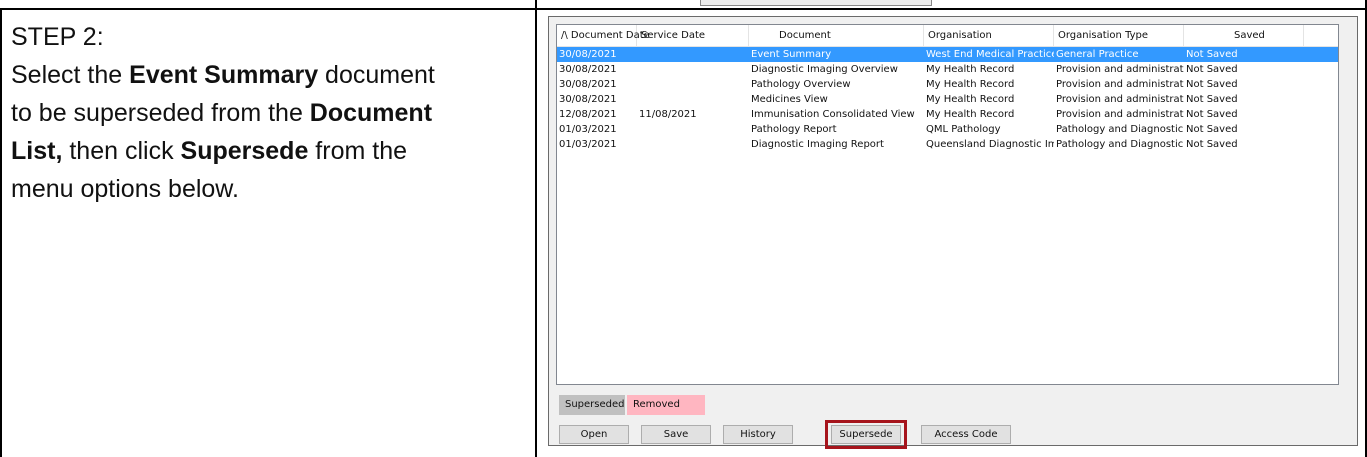 Image resolution: width=1367 pixels, height=457 pixels. Describe the element at coordinates (668, 114) in the screenshot. I see `cell-service-date: 11/08/2021` at that location.